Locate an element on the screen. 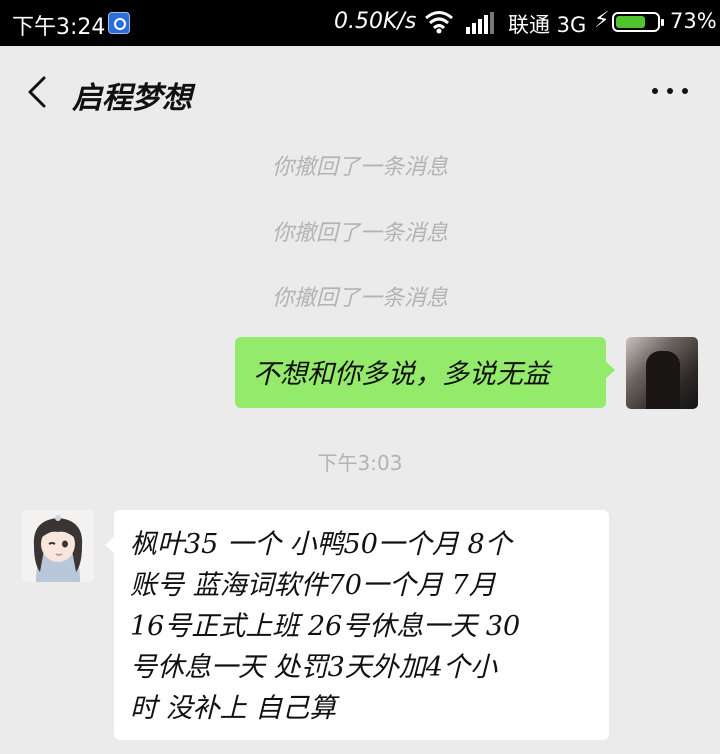  received-message-line: 号休息一天 处罚3天外加4个小 is located at coordinates (313, 667).